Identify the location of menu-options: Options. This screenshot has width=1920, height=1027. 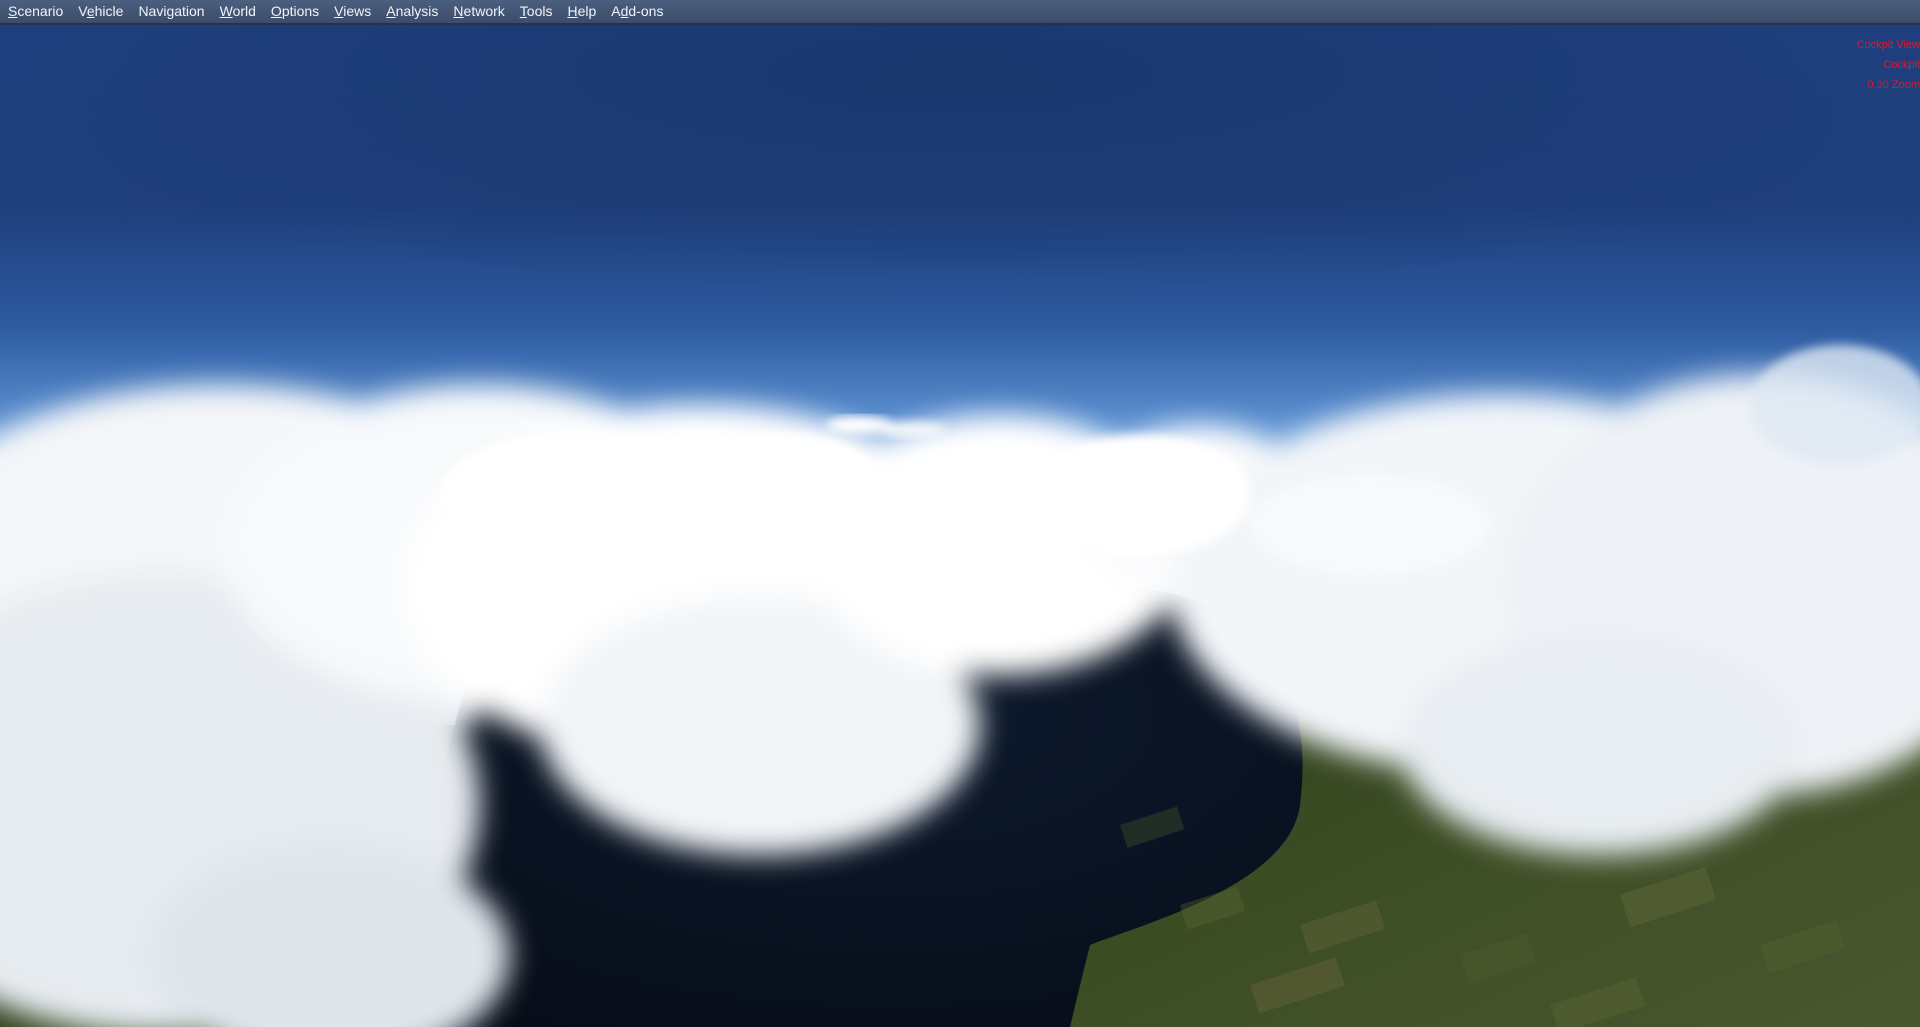
(298, 11).